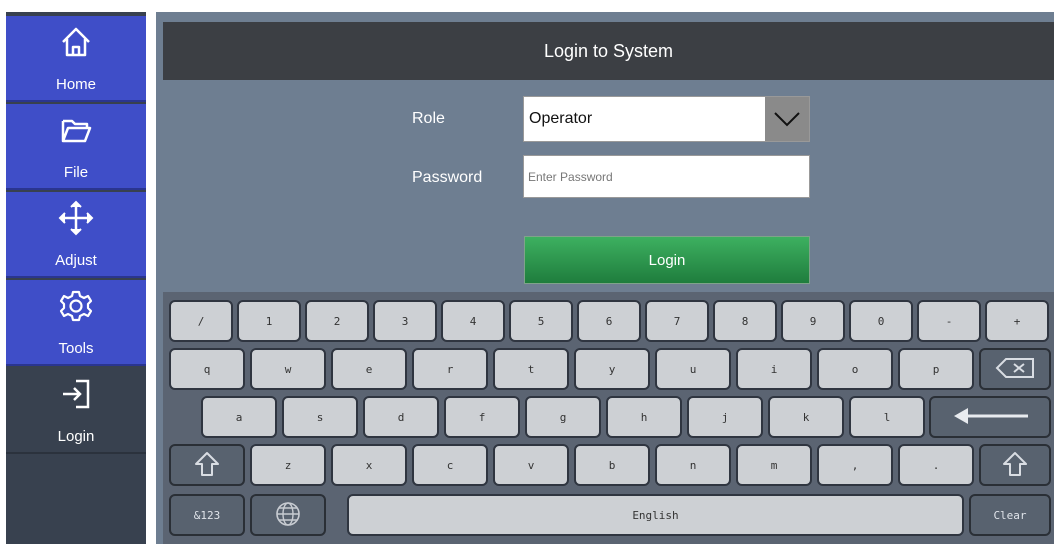  What do you see at coordinates (936, 369) in the screenshot?
I see `key: p` at bounding box center [936, 369].